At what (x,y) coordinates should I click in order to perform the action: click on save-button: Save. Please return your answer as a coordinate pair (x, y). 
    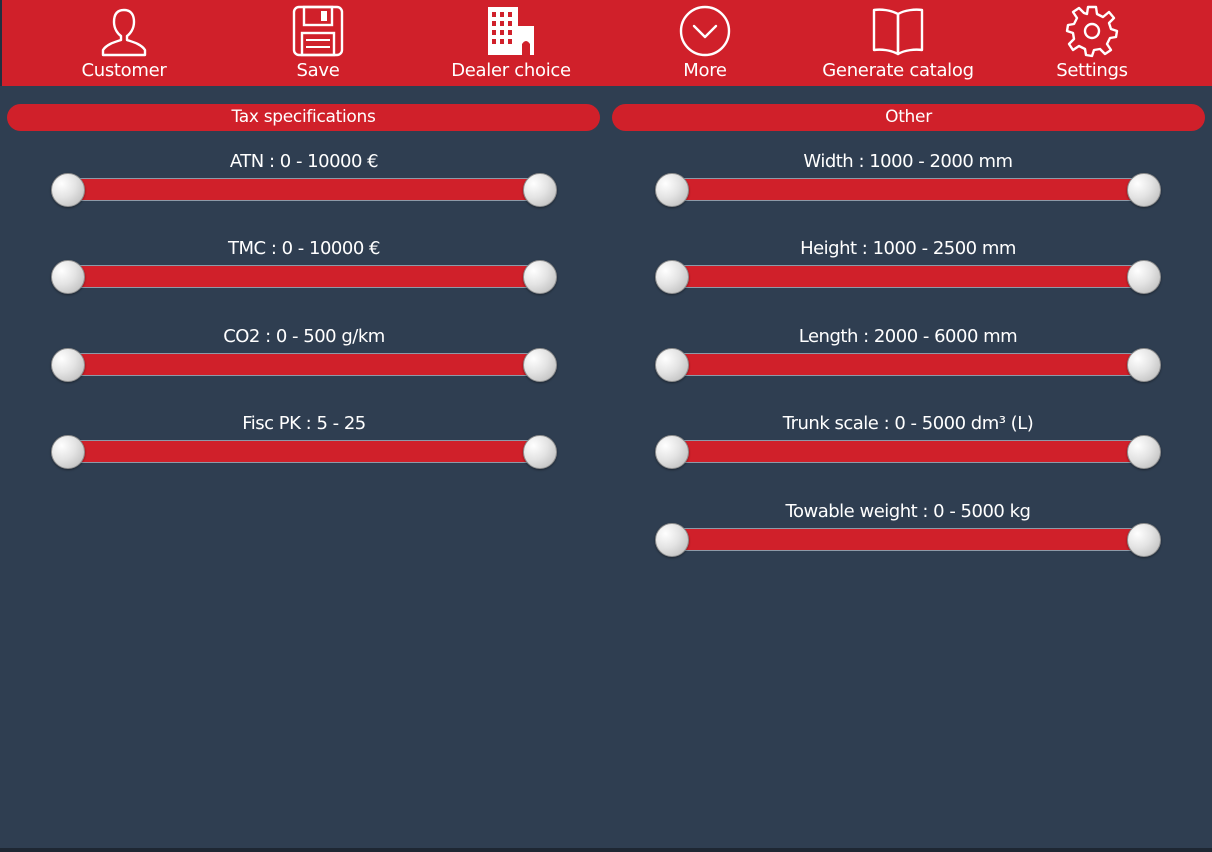
    Looking at the image, I should click on (318, 43).